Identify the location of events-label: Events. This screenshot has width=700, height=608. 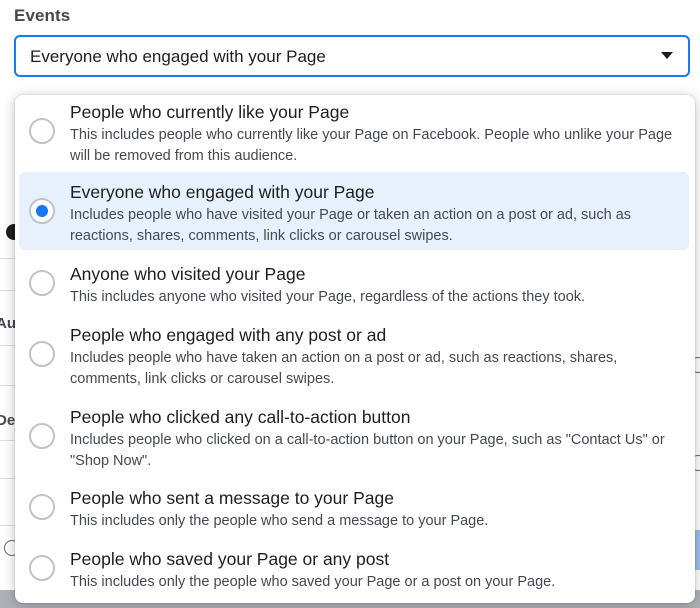
(42, 15).